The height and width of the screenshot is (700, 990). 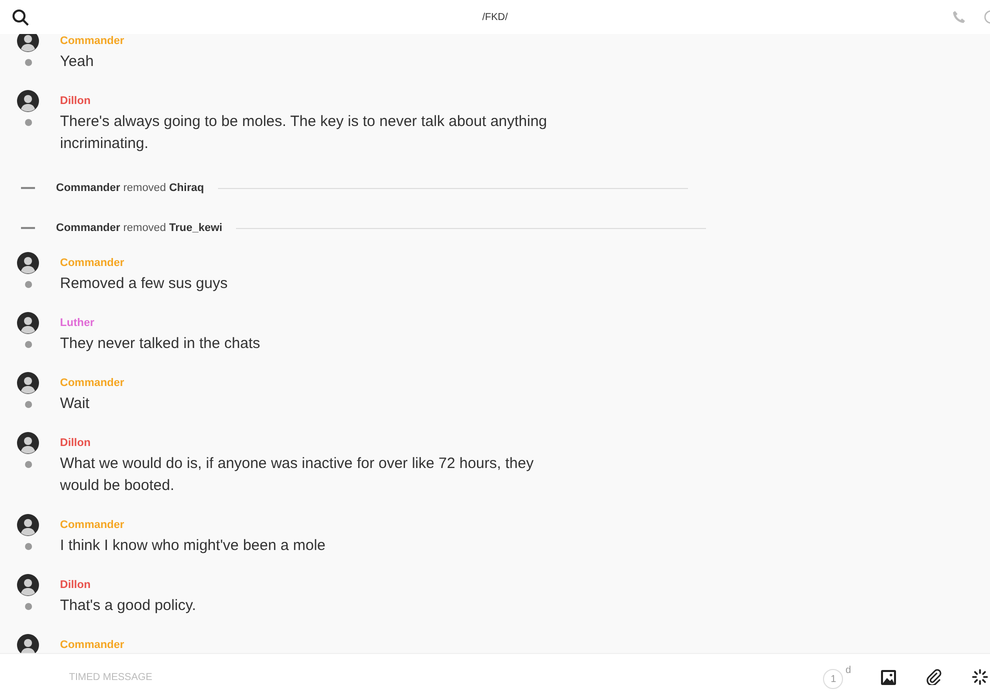 What do you see at coordinates (75, 404) in the screenshot?
I see `message-text: Wait` at bounding box center [75, 404].